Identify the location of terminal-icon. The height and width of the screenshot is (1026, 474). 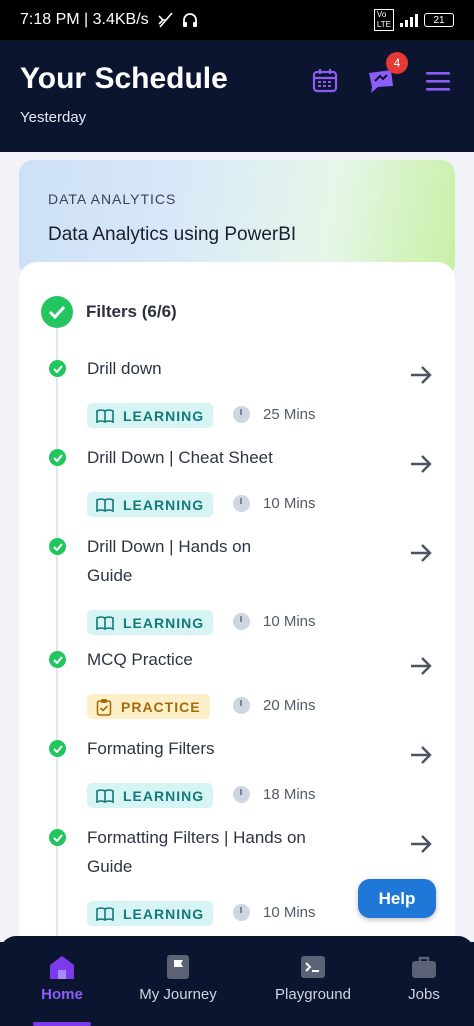
(313, 967).